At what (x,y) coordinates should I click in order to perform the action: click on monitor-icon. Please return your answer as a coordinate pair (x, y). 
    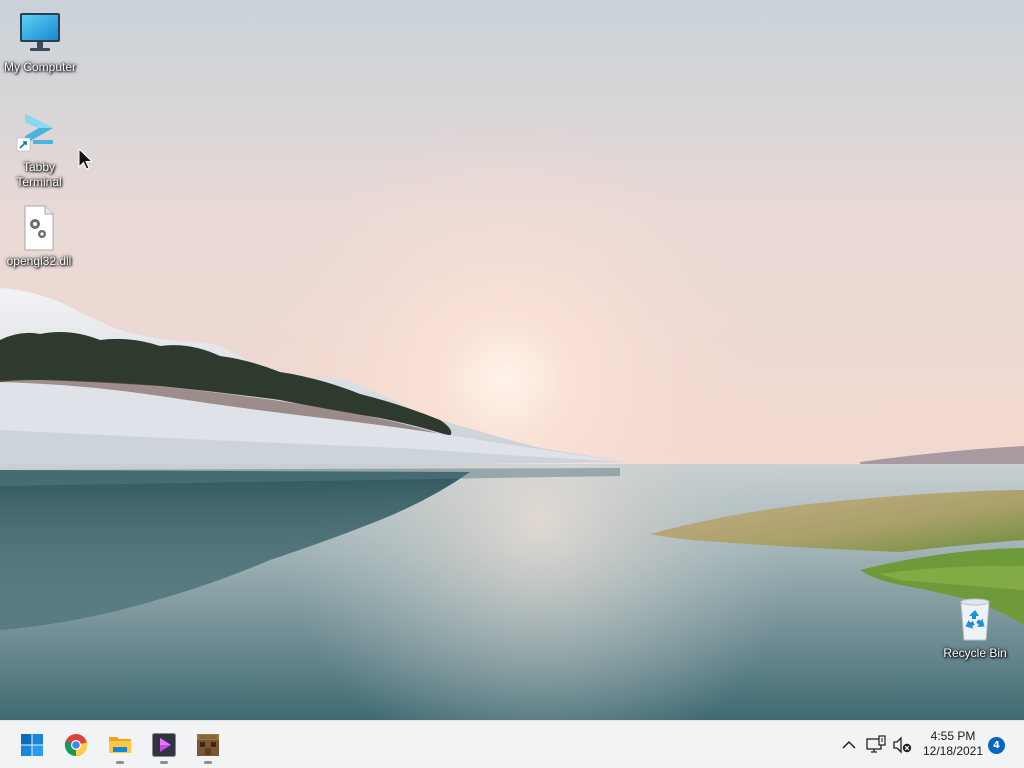
    Looking at the image, I should click on (40, 34).